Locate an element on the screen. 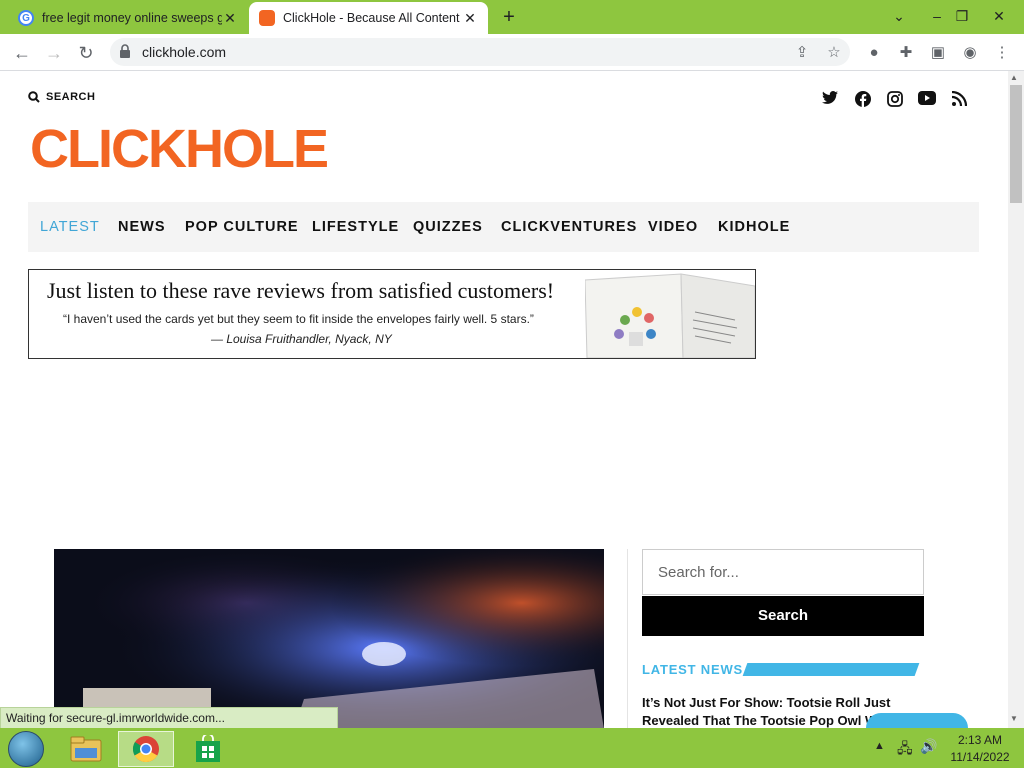 The height and width of the screenshot is (768, 1024). extensions-puzzle-icon: ✚ is located at coordinates (906, 53).